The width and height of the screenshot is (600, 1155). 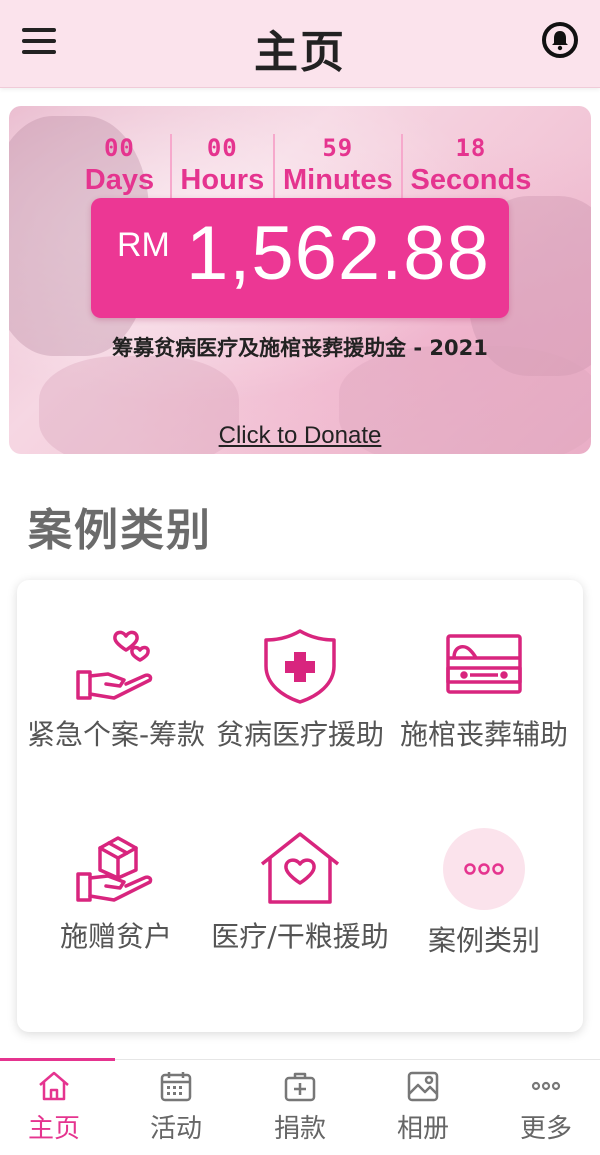 I want to click on amount-display: RM 1,562.88, so click(x=300, y=258).